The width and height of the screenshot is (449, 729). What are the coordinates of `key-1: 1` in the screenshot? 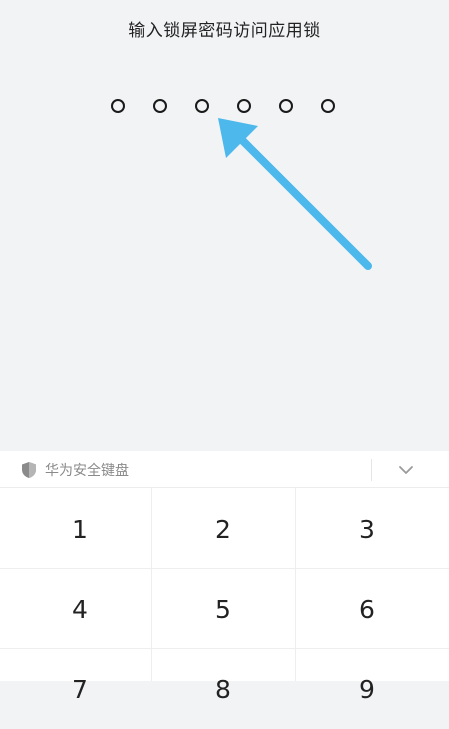 It's located at (80, 529).